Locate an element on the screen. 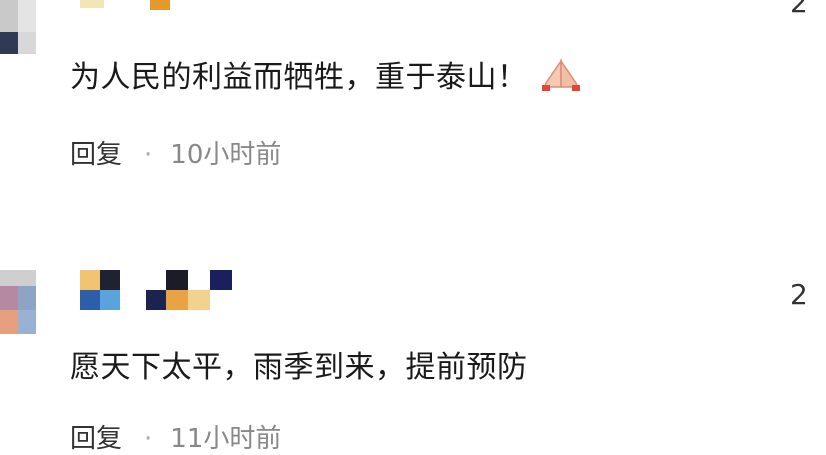  comment-text: 为人民的利益而牺牲，重于泰山！ is located at coordinates (327, 76).